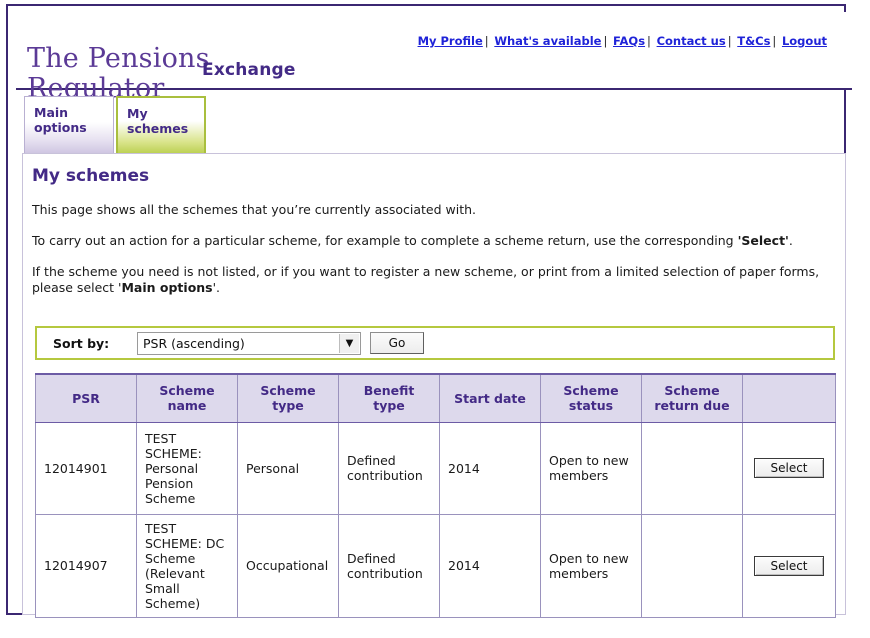 The width and height of the screenshot is (870, 638). What do you see at coordinates (288, 565) in the screenshot?
I see `cell-scheme-type: Occupational` at bounding box center [288, 565].